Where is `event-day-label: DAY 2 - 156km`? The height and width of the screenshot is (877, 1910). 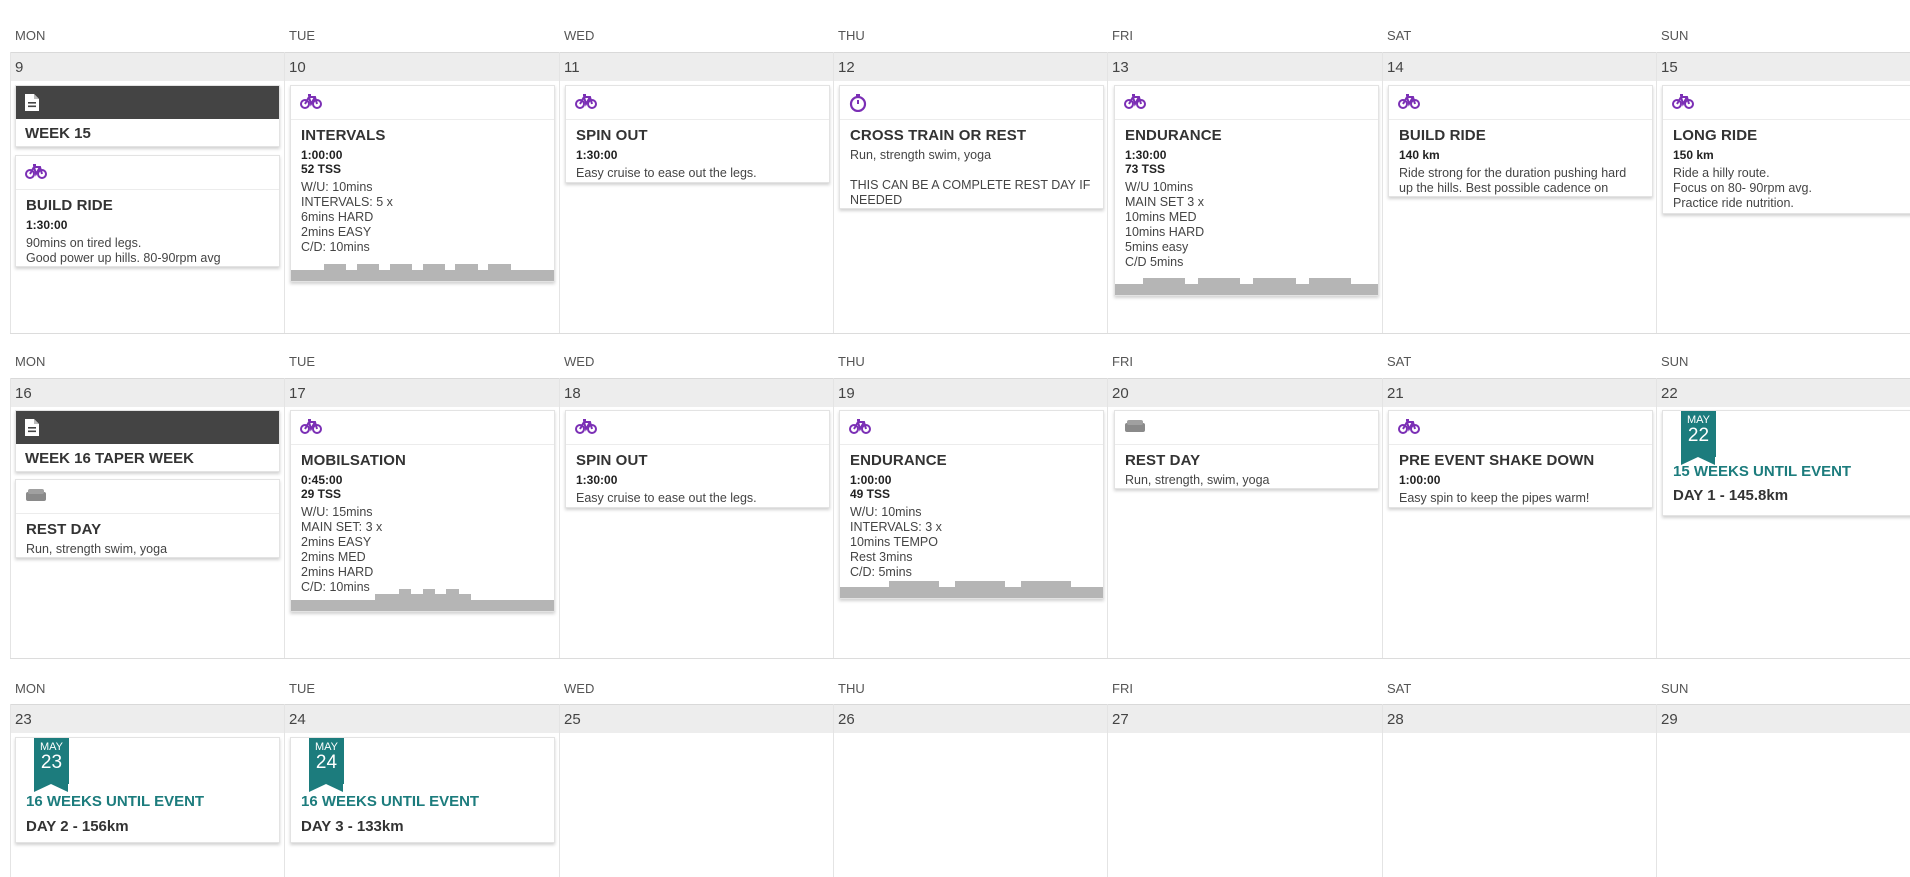 event-day-label: DAY 2 - 156km is located at coordinates (77, 826).